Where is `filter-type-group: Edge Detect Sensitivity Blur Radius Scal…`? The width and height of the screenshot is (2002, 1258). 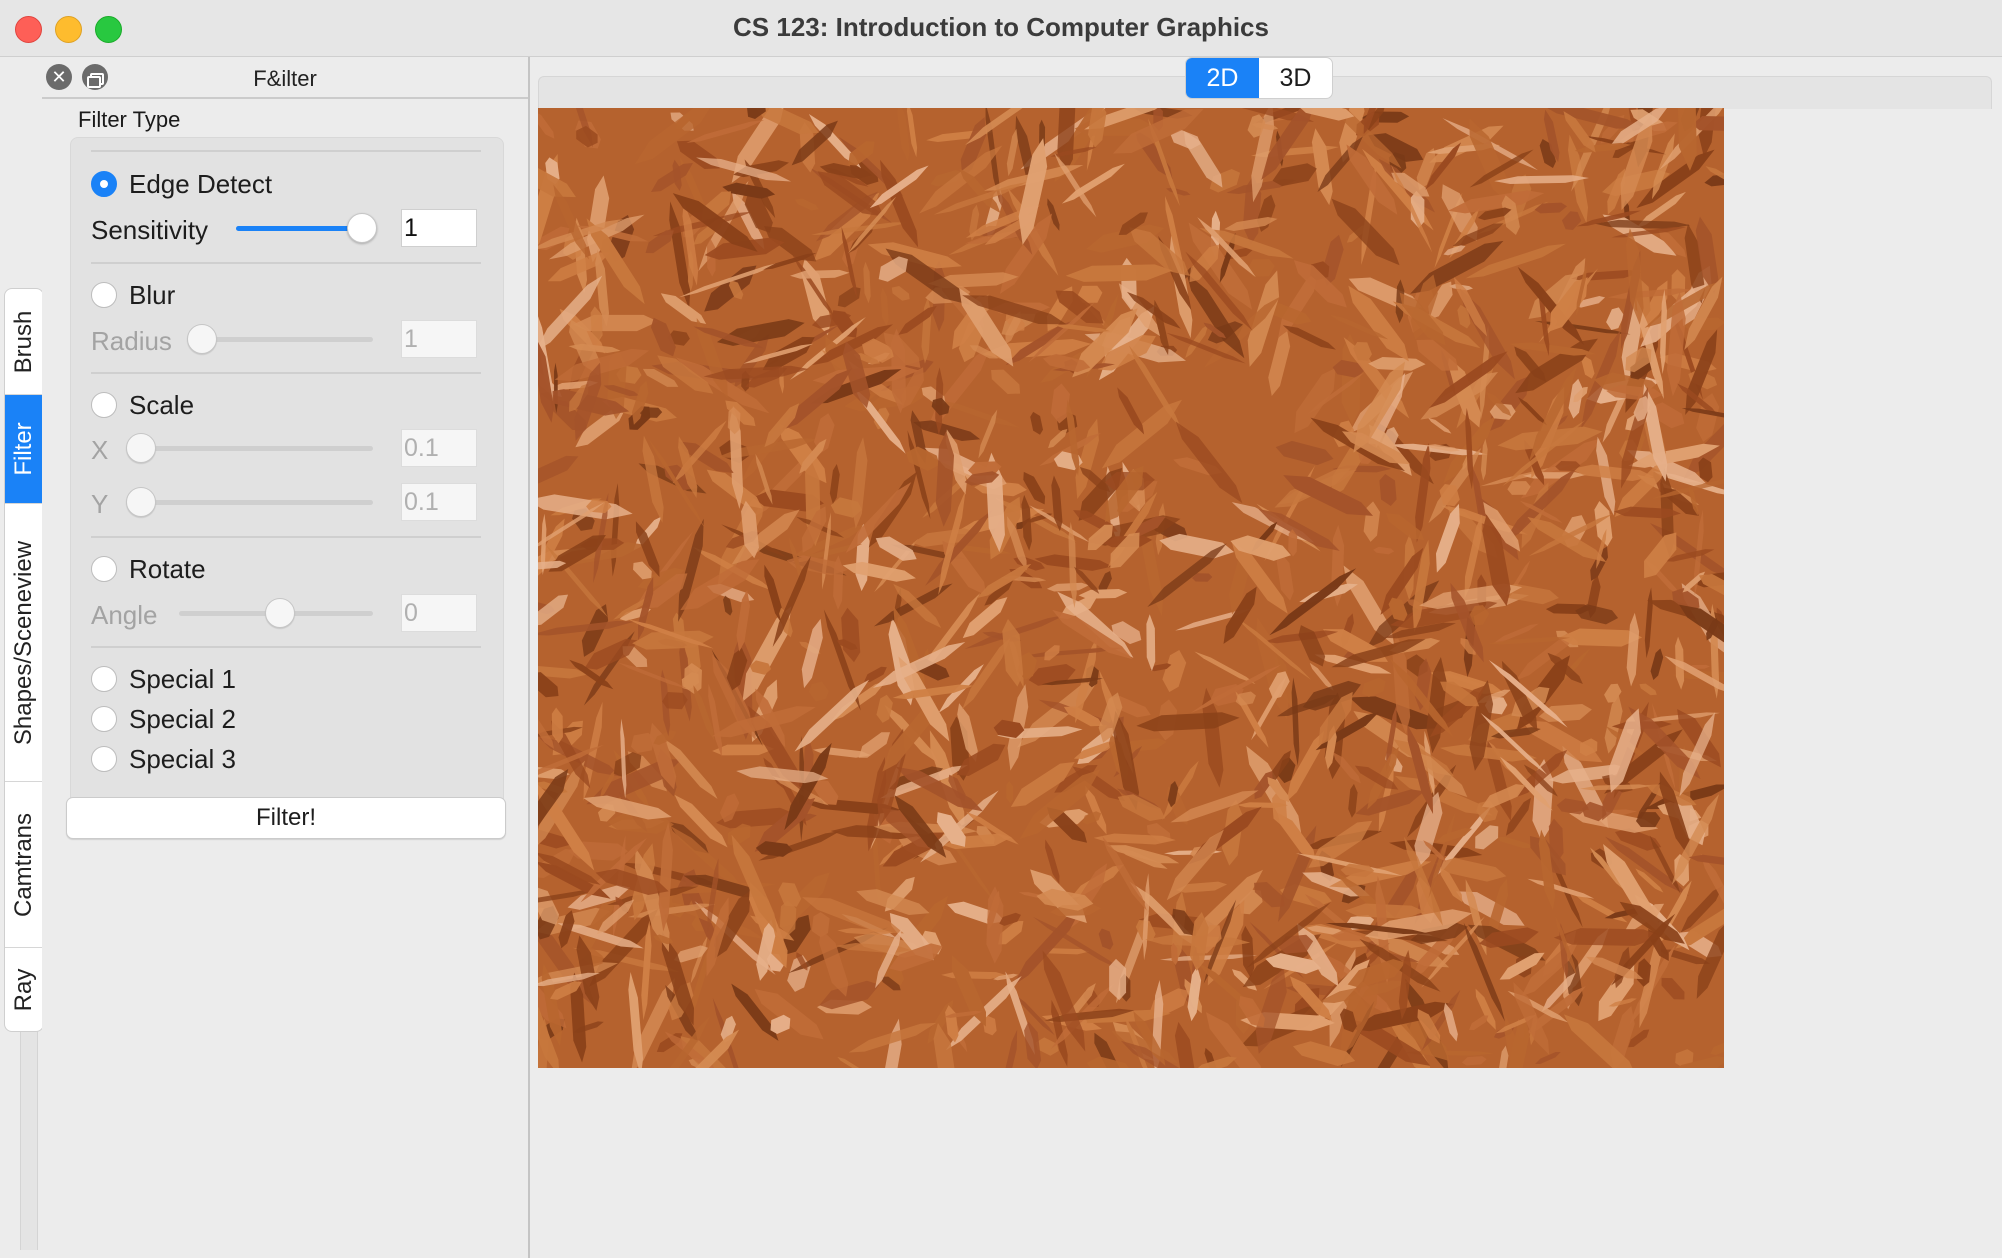
filter-type-group: Edge Detect Sensitivity Blur Radius Scal… is located at coordinates (287, 488).